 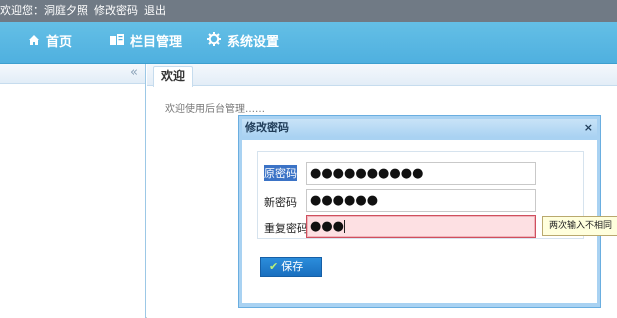 What do you see at coordinates (280, 173) in the screenshot?
I see `old-password-label: 原密码` at bounding box center [280, 173].